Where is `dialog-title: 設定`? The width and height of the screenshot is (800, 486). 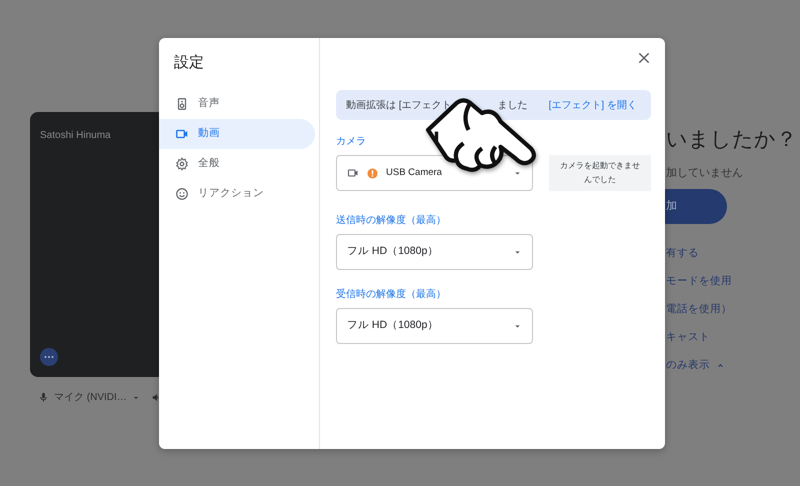
dialog-title: 設定 is located at coordinates (189, 63).